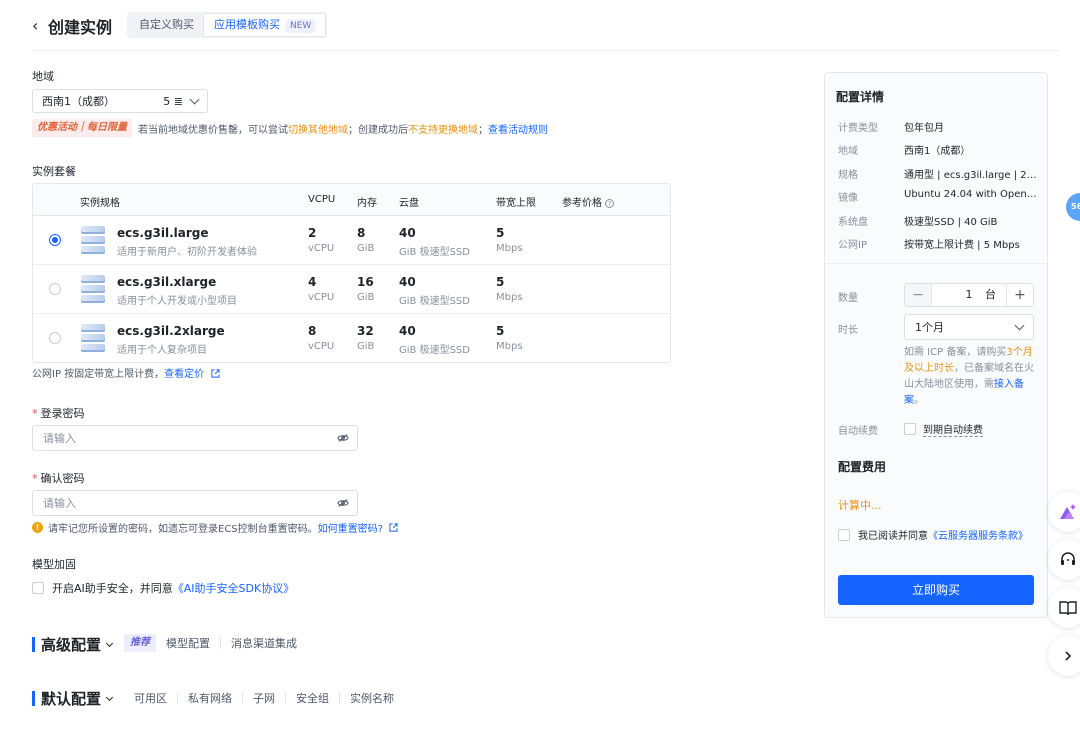 This screenshot has width=1080, height=740. Describe the element at coordinates (58, 478) in the screenshot. I see `confirm-password-label: * 确认密码` at that location.